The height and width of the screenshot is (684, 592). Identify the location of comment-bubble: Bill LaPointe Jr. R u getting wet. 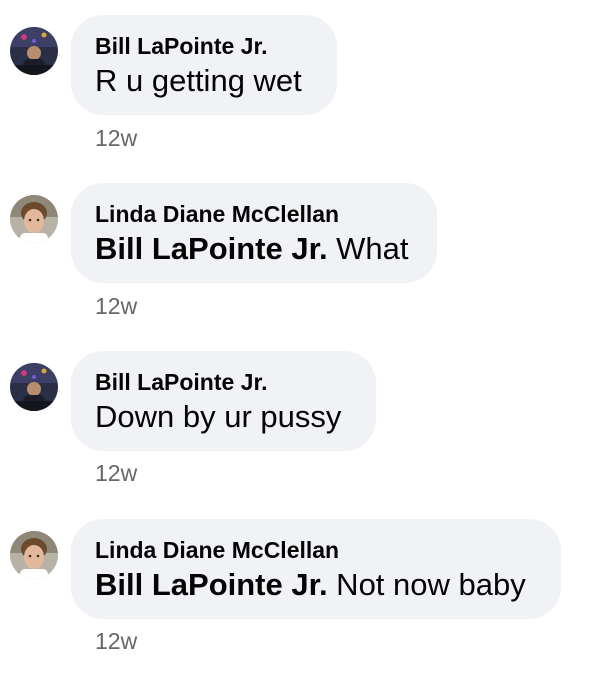
(204, 65).